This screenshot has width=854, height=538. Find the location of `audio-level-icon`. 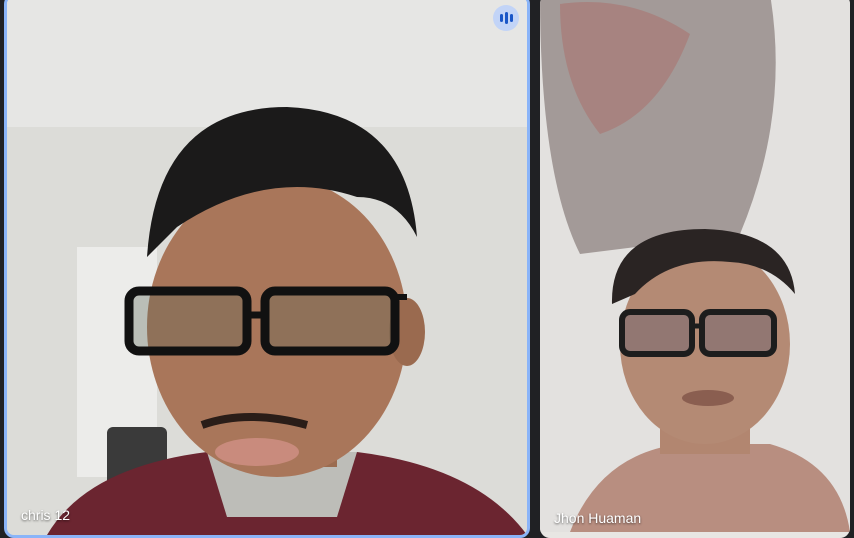

audio-level-icon is located at coordinates (506, 18).